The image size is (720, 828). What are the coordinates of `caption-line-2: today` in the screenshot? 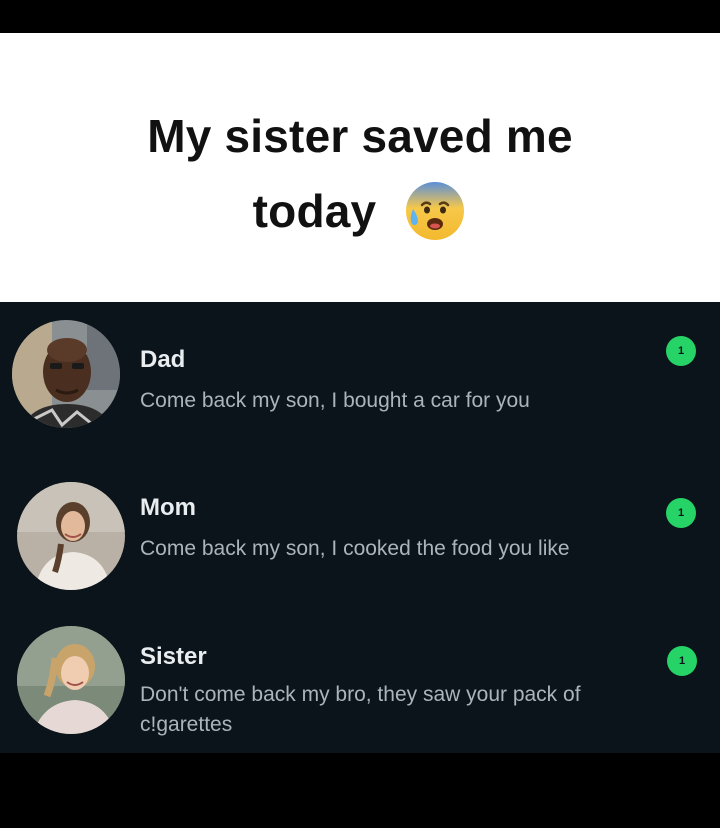 It's located at (314, 211).